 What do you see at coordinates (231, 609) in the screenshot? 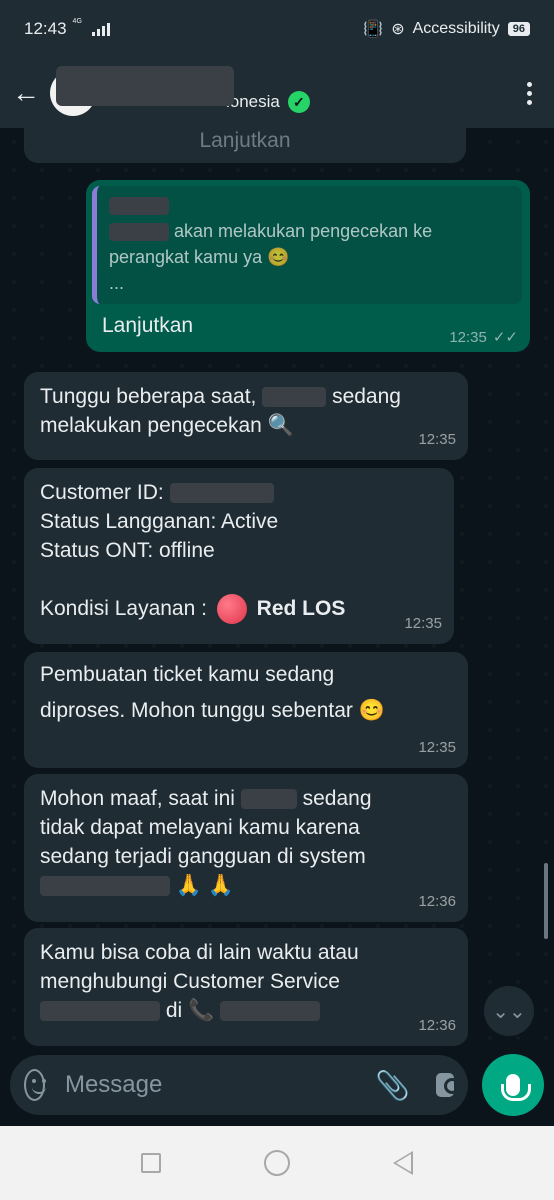
I see `red-circle-icon` at bounding box center [231, 609].